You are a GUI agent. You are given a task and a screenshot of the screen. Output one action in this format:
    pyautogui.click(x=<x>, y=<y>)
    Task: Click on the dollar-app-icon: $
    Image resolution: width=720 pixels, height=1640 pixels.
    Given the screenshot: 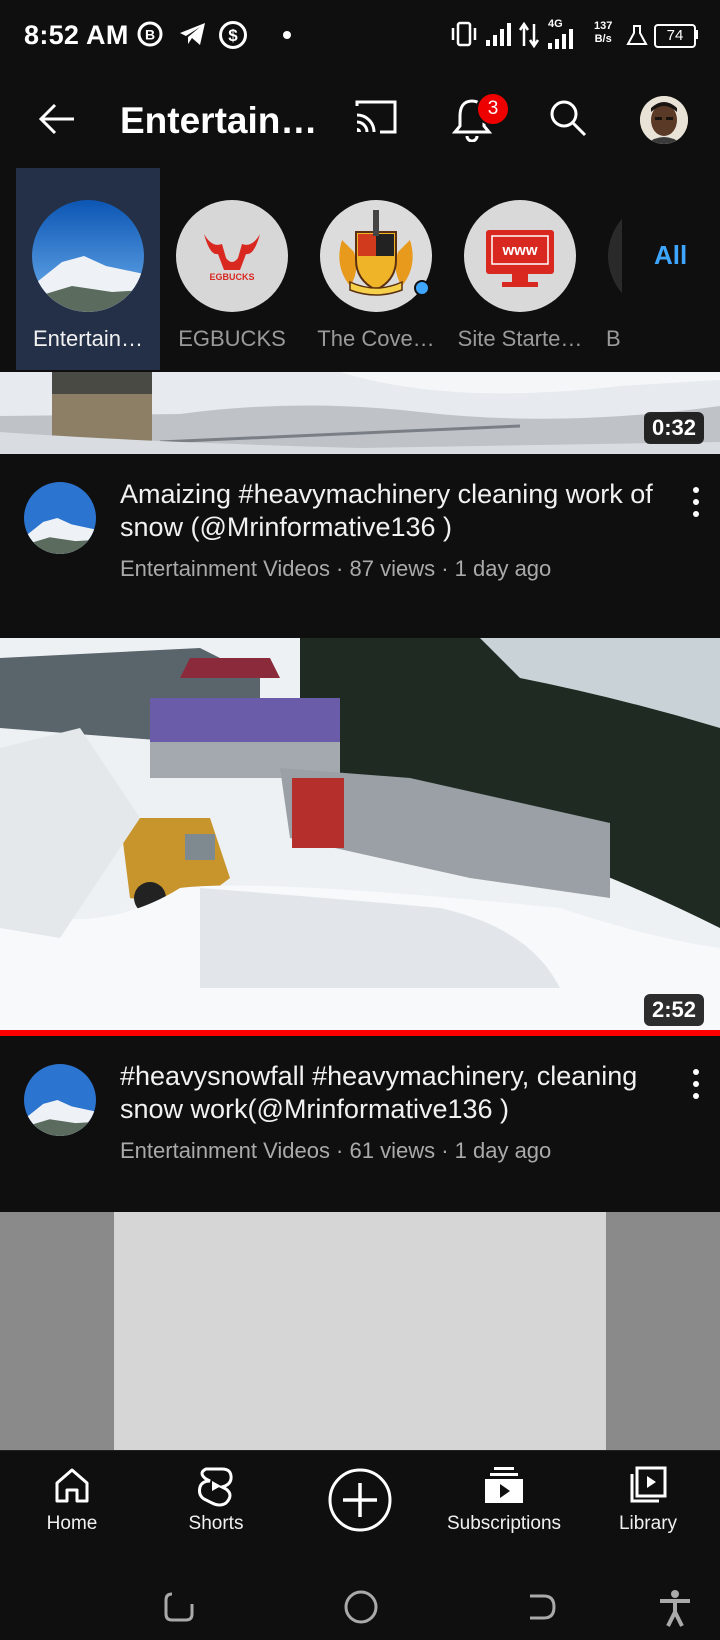 What is the action you would take?
    pyautogui.click(x=233, y=35)
    